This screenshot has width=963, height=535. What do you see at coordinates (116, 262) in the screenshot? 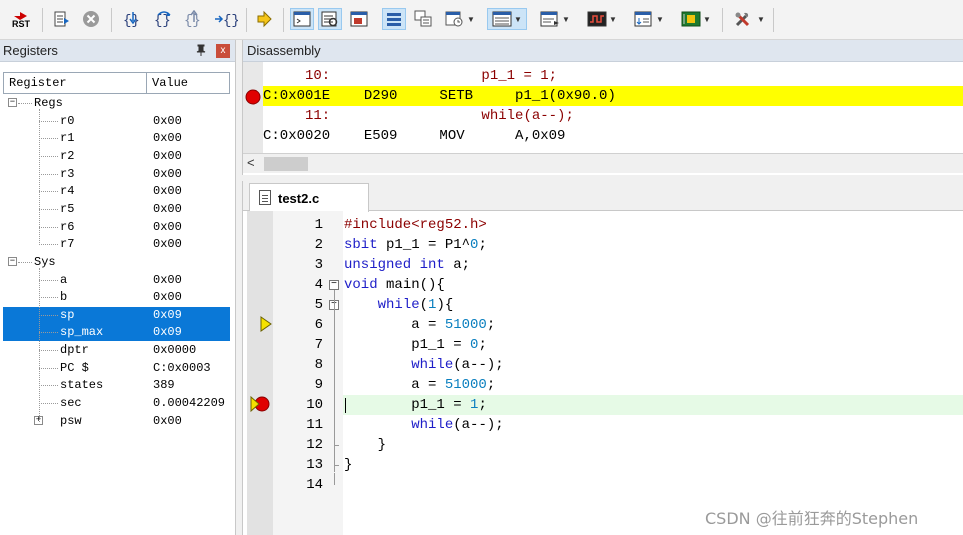
I see `register-group-row: Sys −` at bounding box center [116, 262].